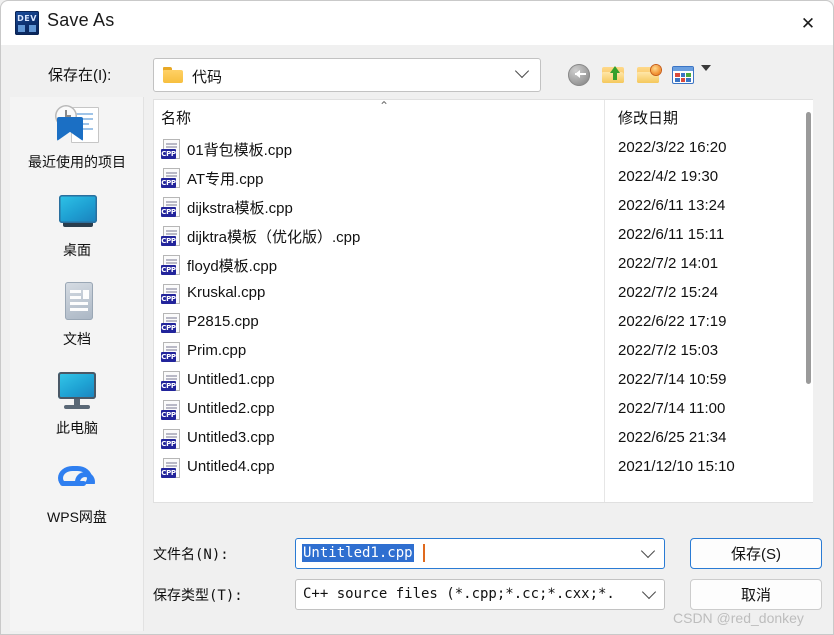 The height and width of the screenshot is (635, 834). I want to click on save-button: 保存(S), so click(756, 553).